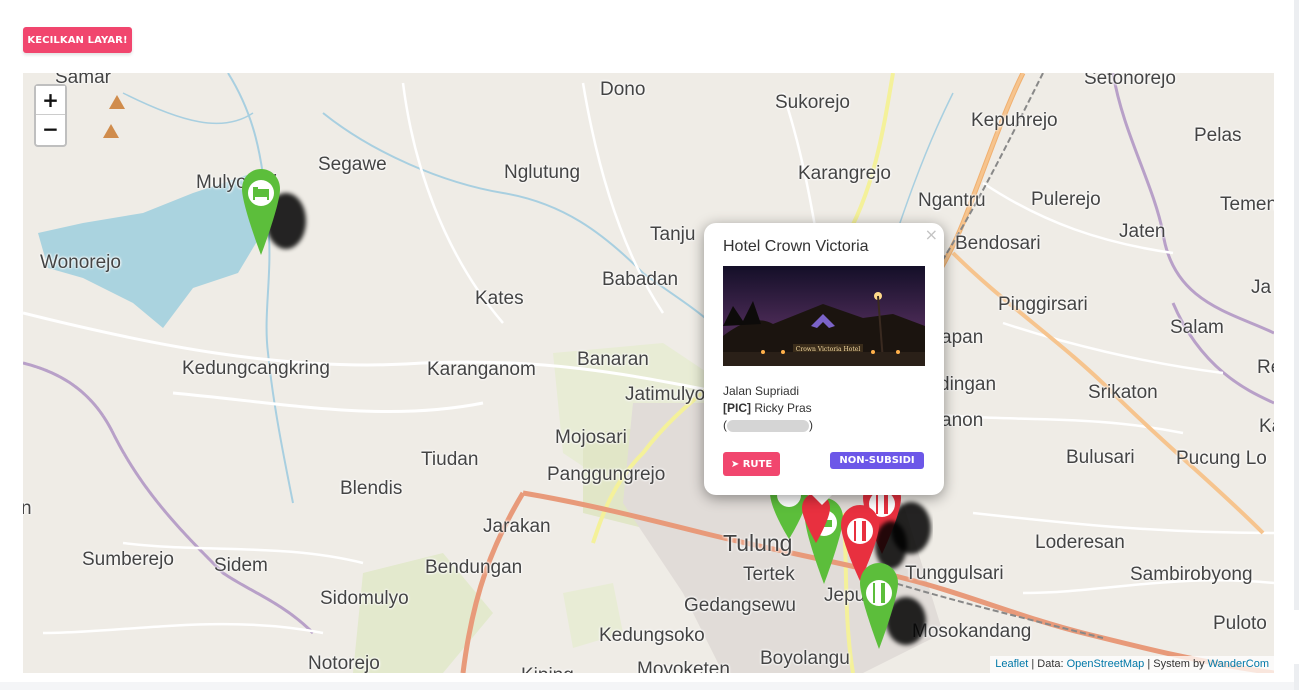 Image resolution: width=1299 pixels, height=690 pixels. What do you see at coordinates (1221, 458) in the screenshot?
I see `place-label: Pucung Lo` at bounding box center [1221, 458].